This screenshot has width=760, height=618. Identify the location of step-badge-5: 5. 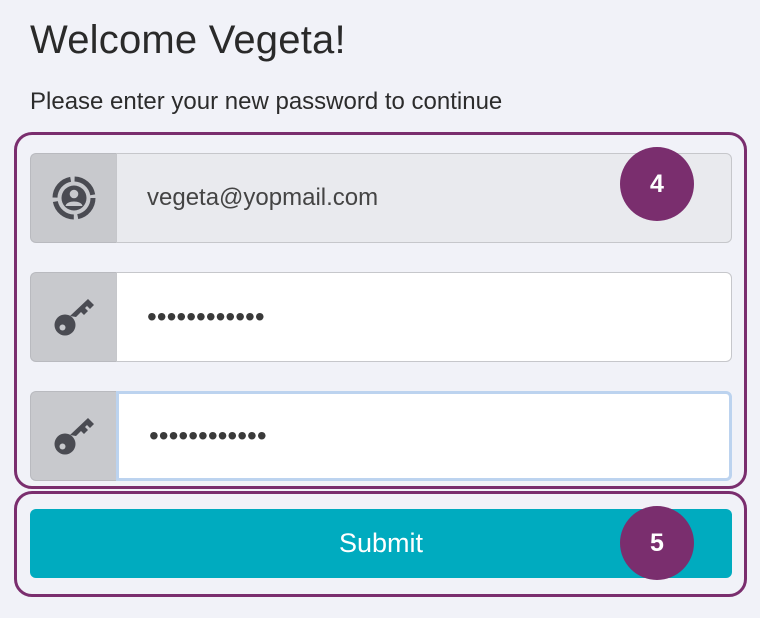
(657, 543).